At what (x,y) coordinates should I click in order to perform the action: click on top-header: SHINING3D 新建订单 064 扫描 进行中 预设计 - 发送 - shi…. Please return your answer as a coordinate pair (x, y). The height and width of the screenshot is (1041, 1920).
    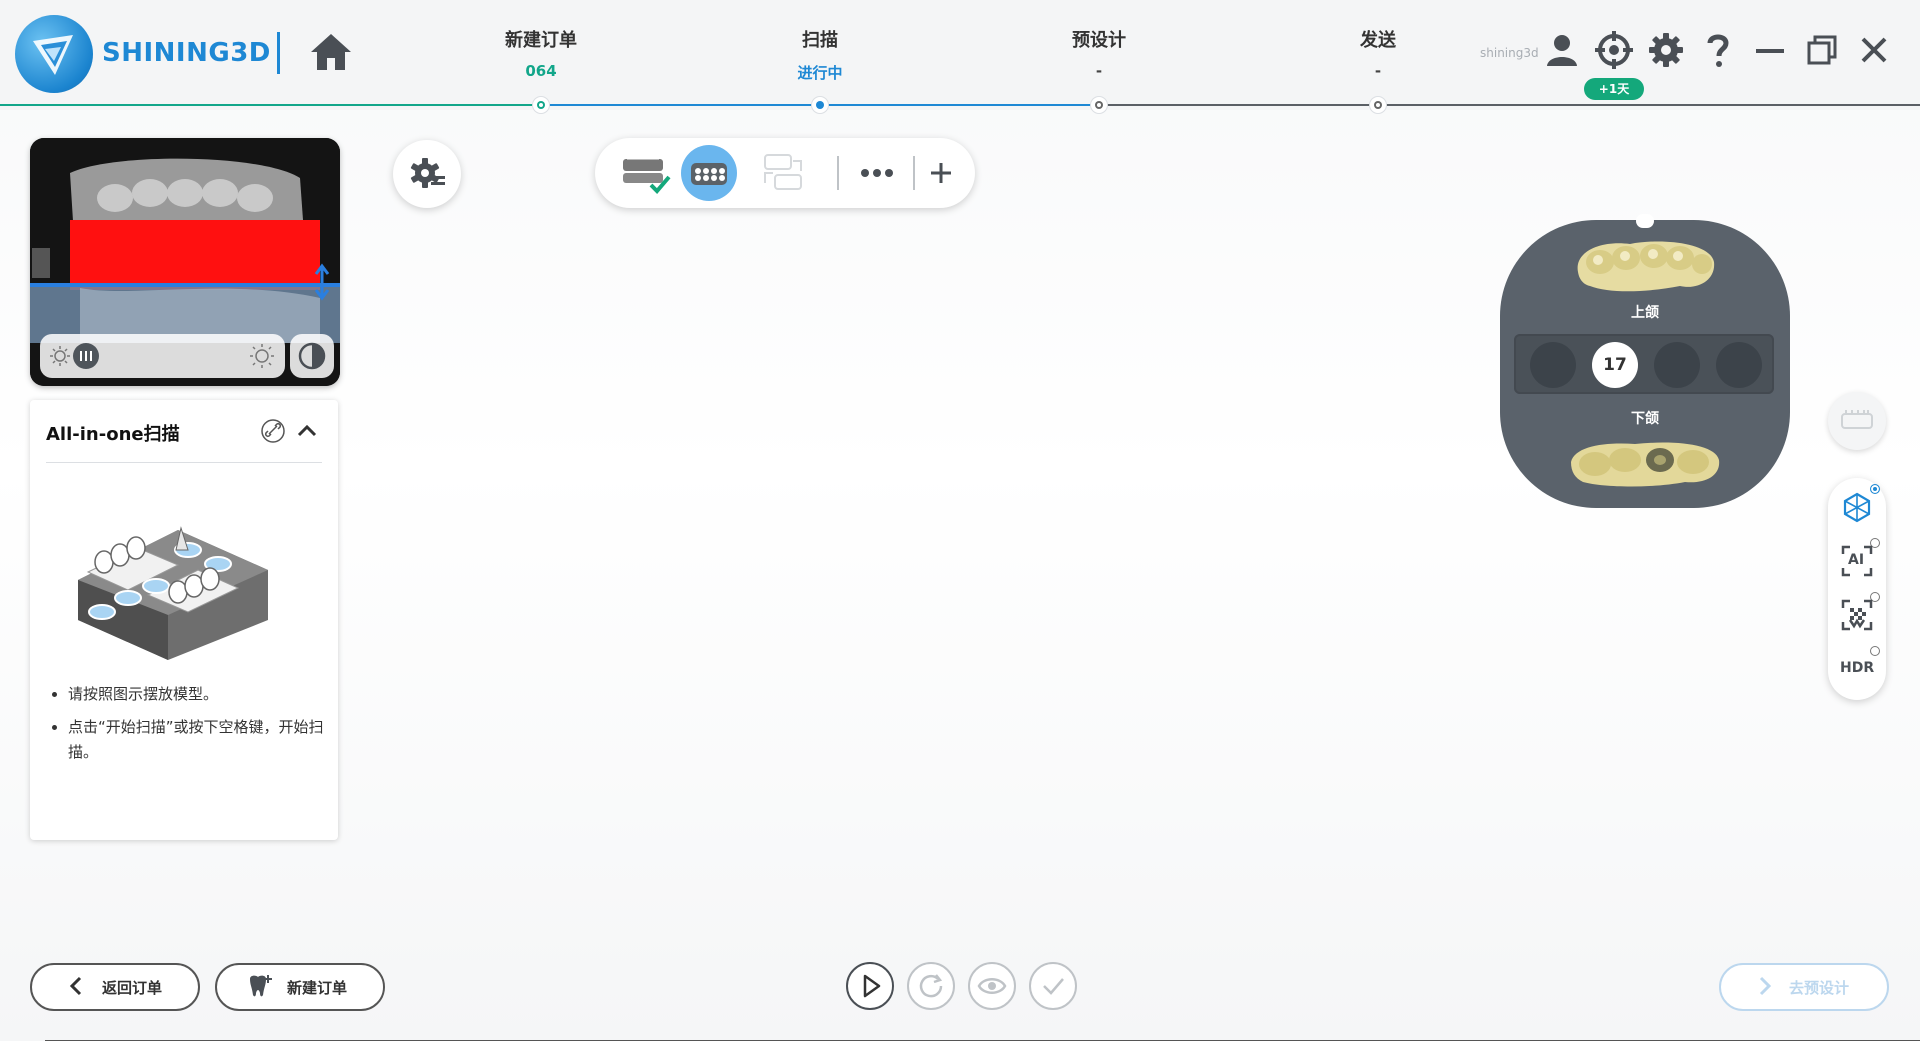
    Looking at the image, I should click on (960, 56).